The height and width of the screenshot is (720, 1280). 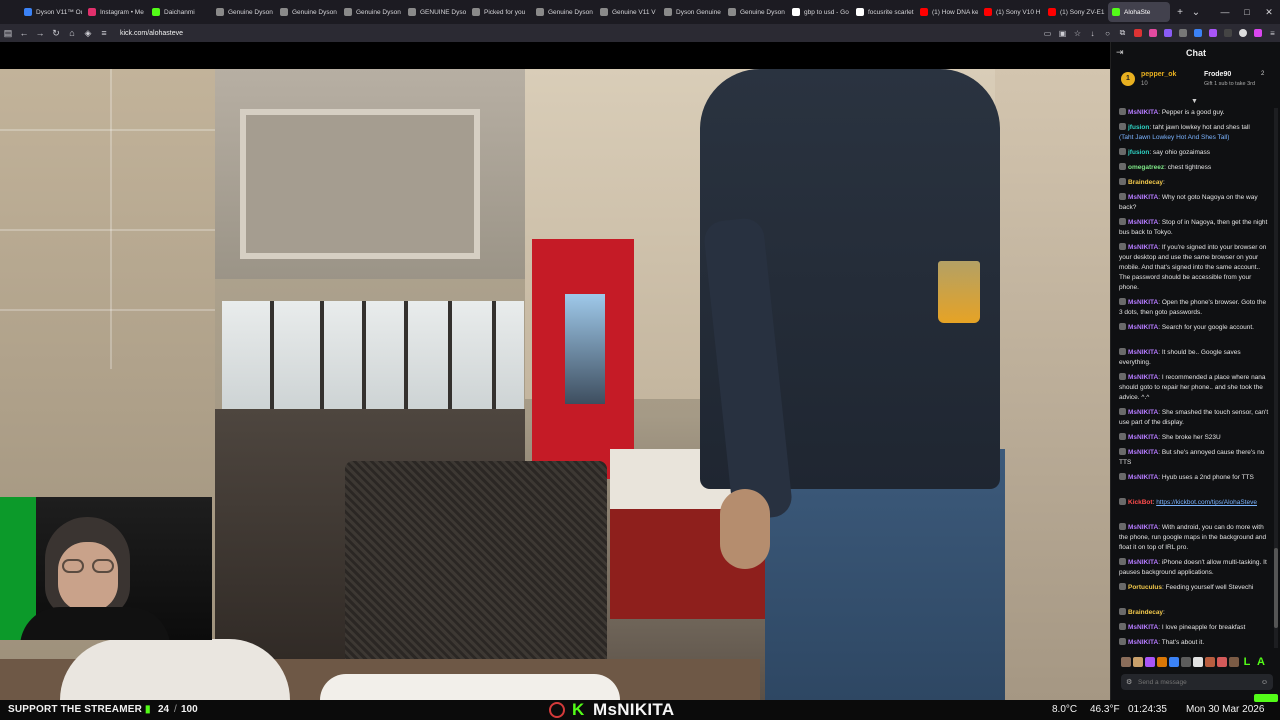 What do you see at coordinates (1257, 33) in the screenshot?
I see `extension-magenta-icon` at bounding box center [1257, 33].